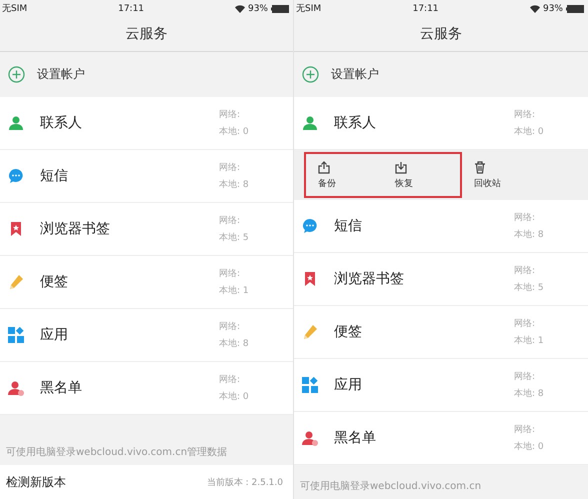  What do you see at coordinates (500, 175) in the screenshot?
I see `action-button: 回收站` at bounding box center [500, 175].